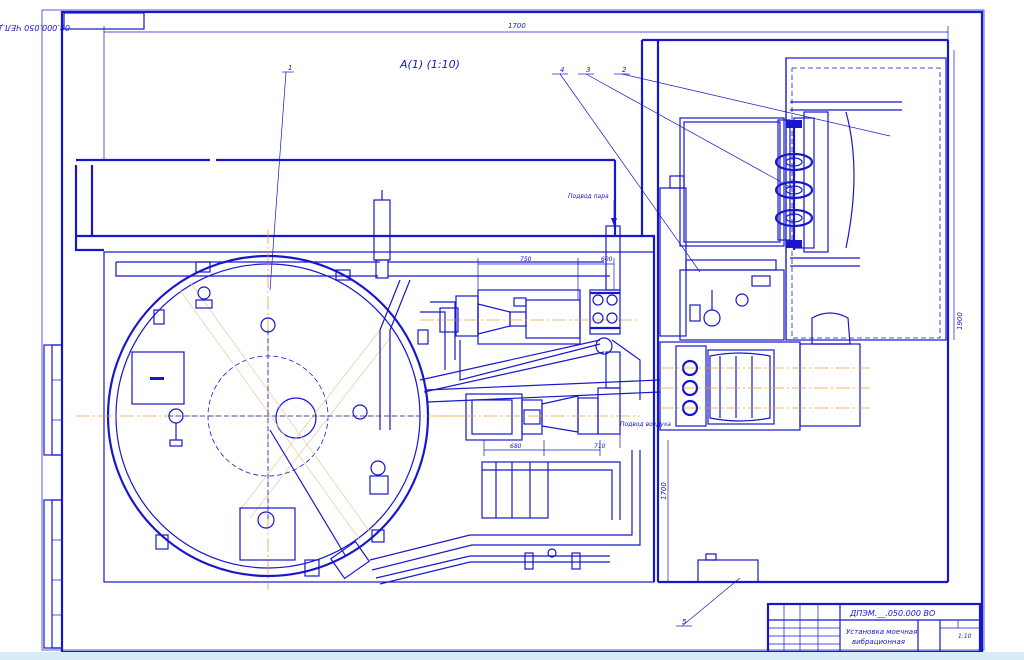 This screenshot has height=660, width=1024. What do you see at coordinates (550, 368) in the screenshot?
I see `return-pipe` at bounding box center [550, 368].